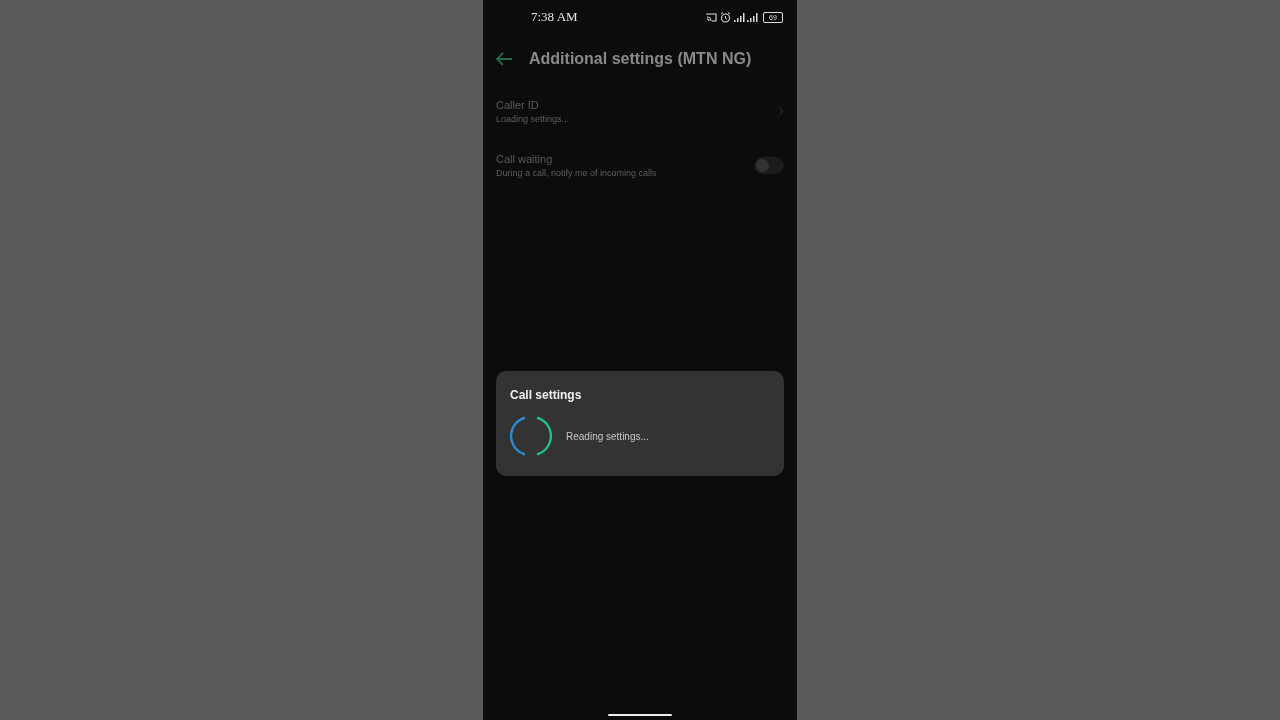  I want to click on page-title: Additional settings (MTN NG), so click(640, 59).